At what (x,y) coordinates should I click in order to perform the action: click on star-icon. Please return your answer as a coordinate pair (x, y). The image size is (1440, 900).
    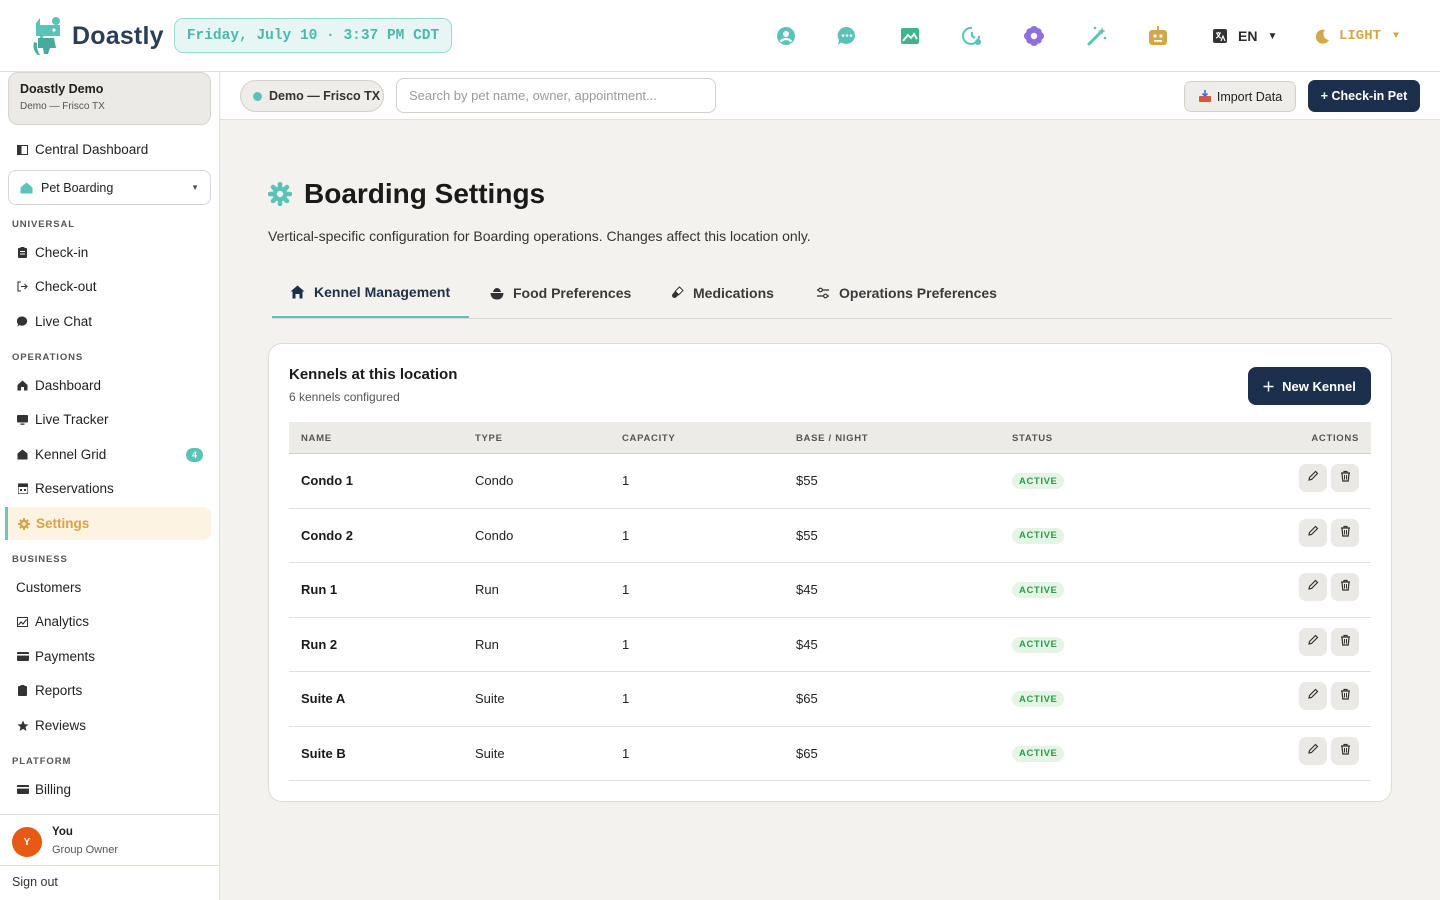
    Looking at the image, I should click on (22, 725).